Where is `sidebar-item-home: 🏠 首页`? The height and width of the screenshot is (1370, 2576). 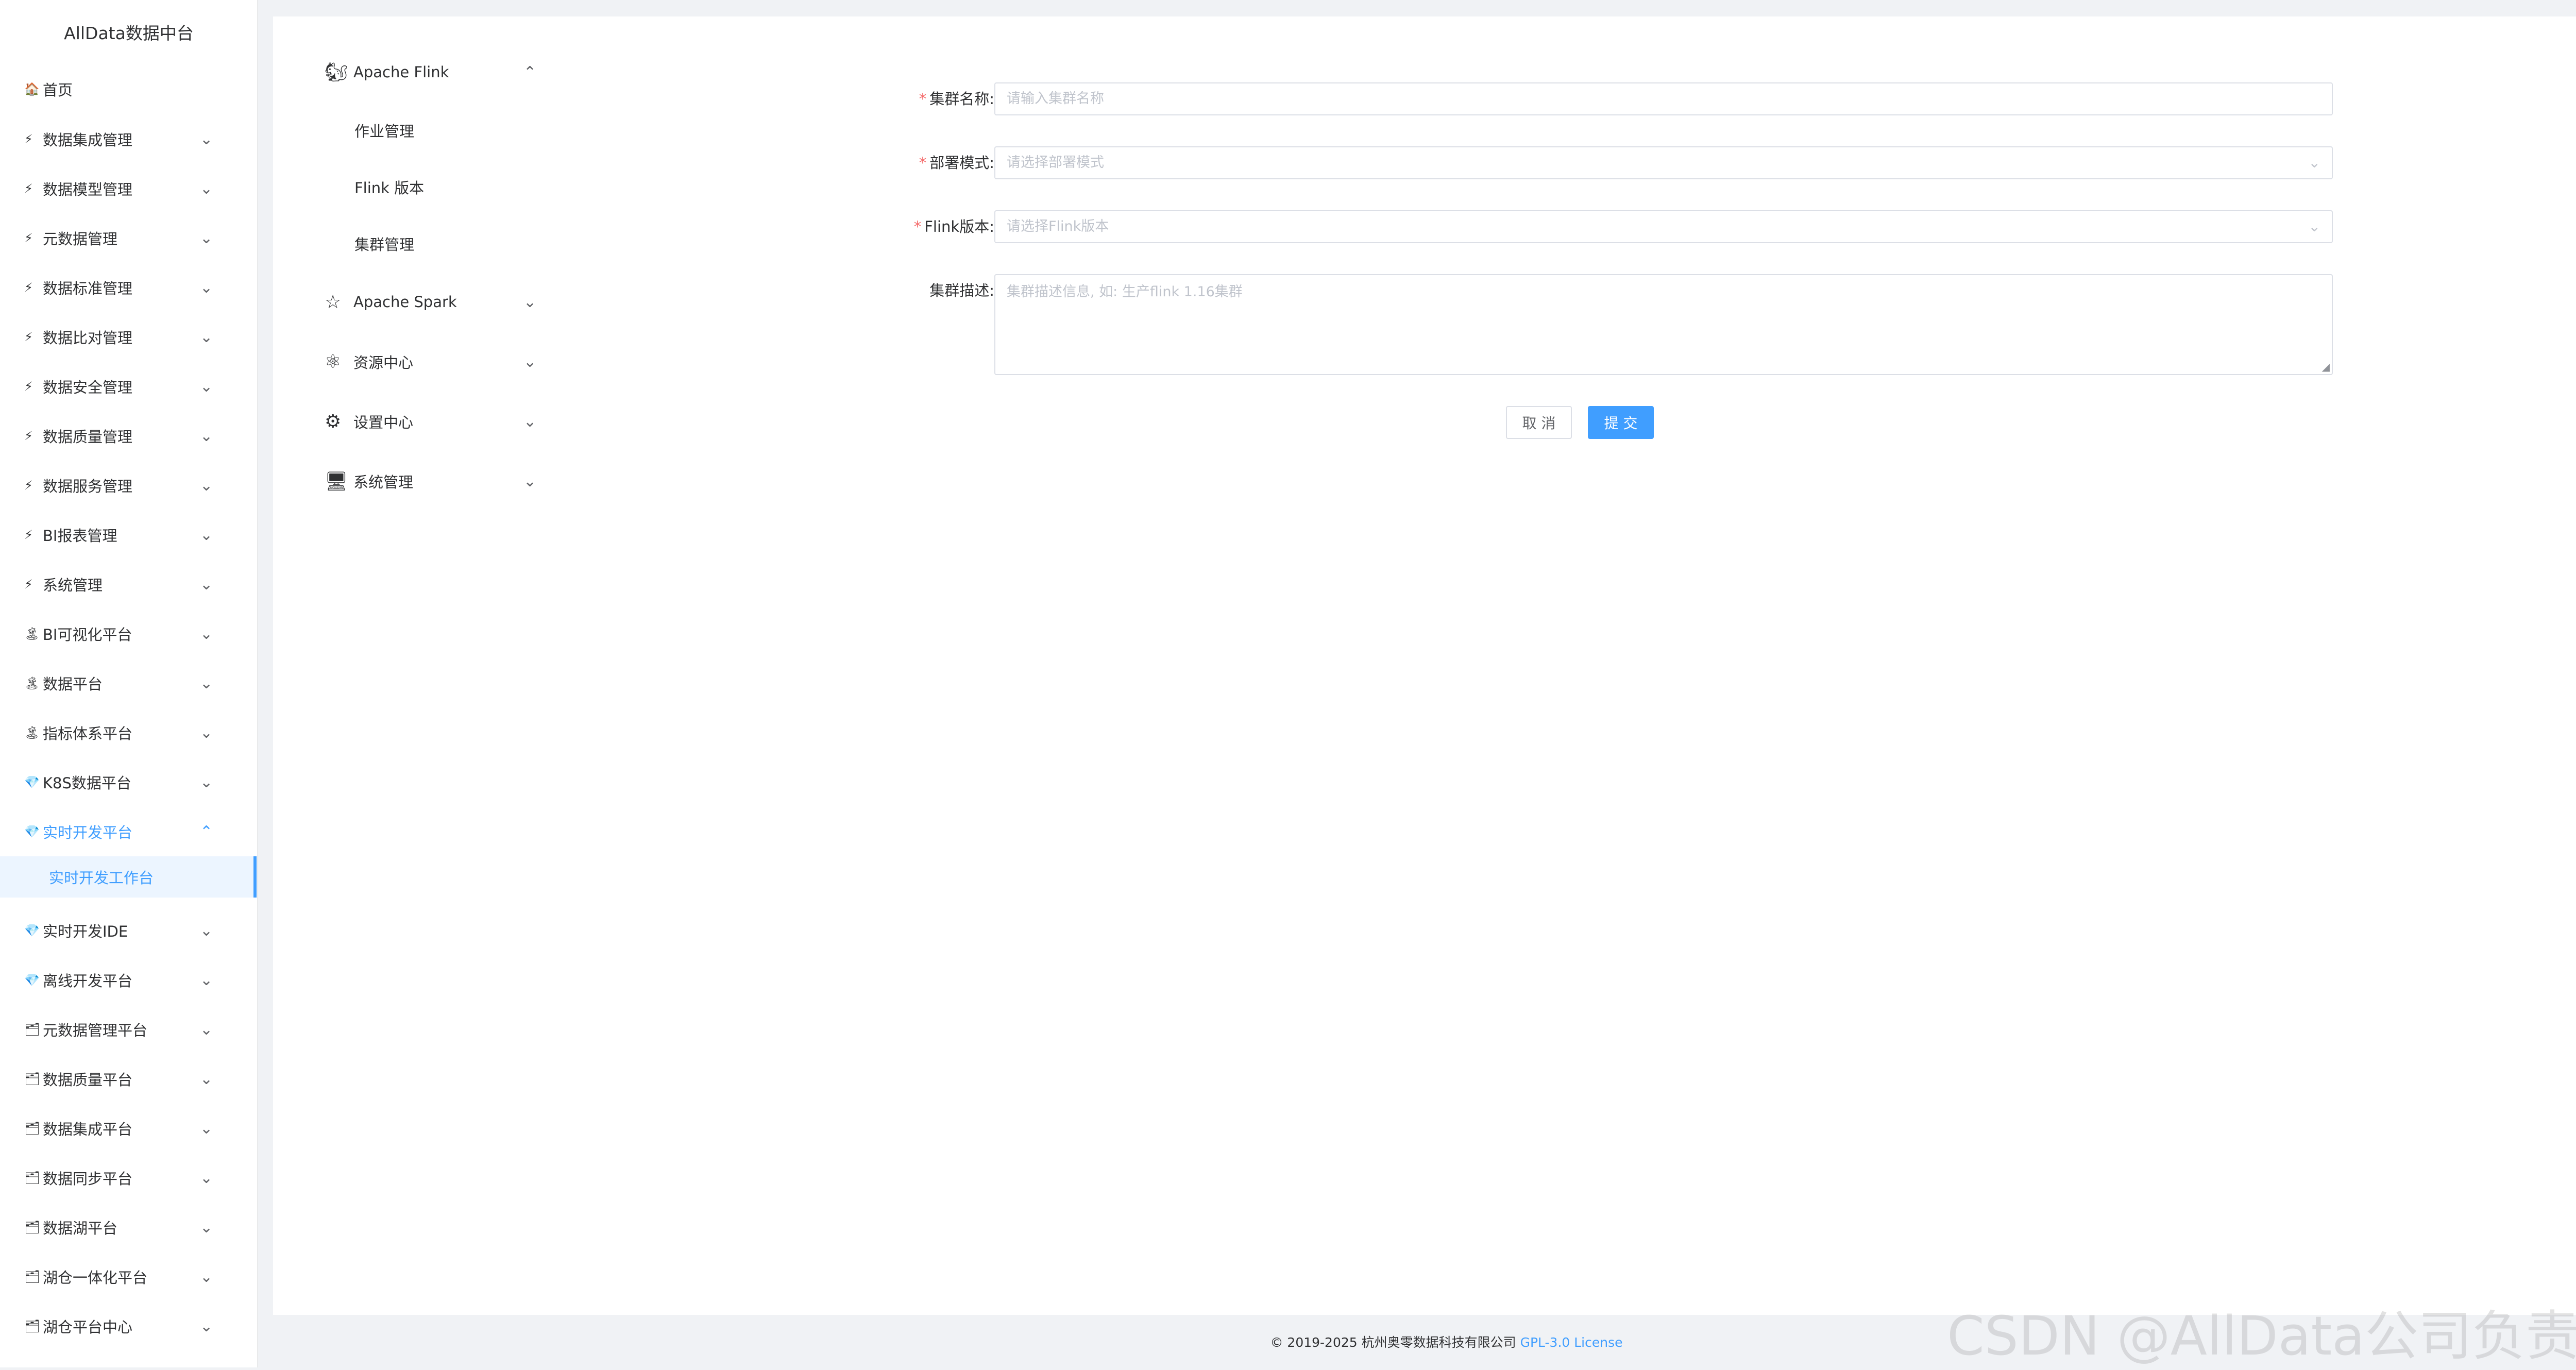 sidebar-item-home: 🏠 首页 is located at coordinates (128, 89).